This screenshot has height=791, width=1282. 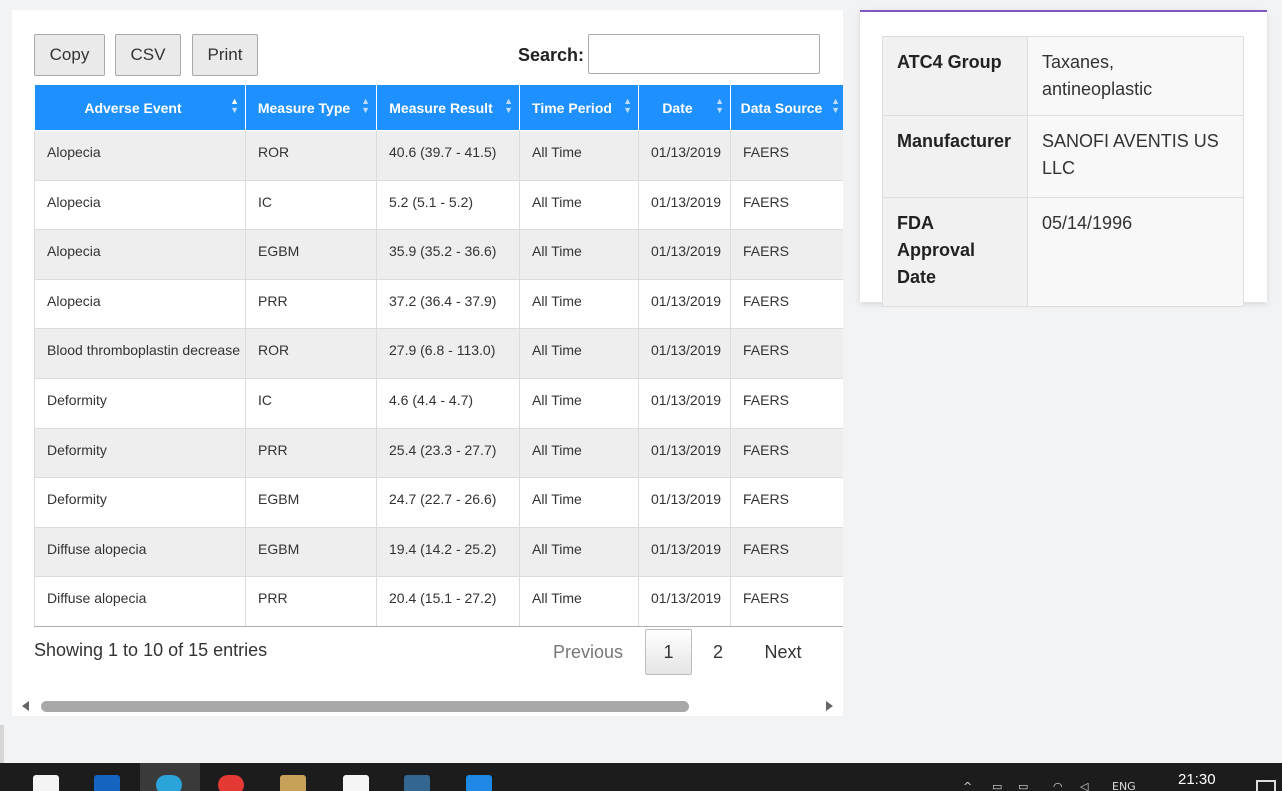 I want to click on column-header-date: Date ▲ ▼, so click(x=684, y=107).